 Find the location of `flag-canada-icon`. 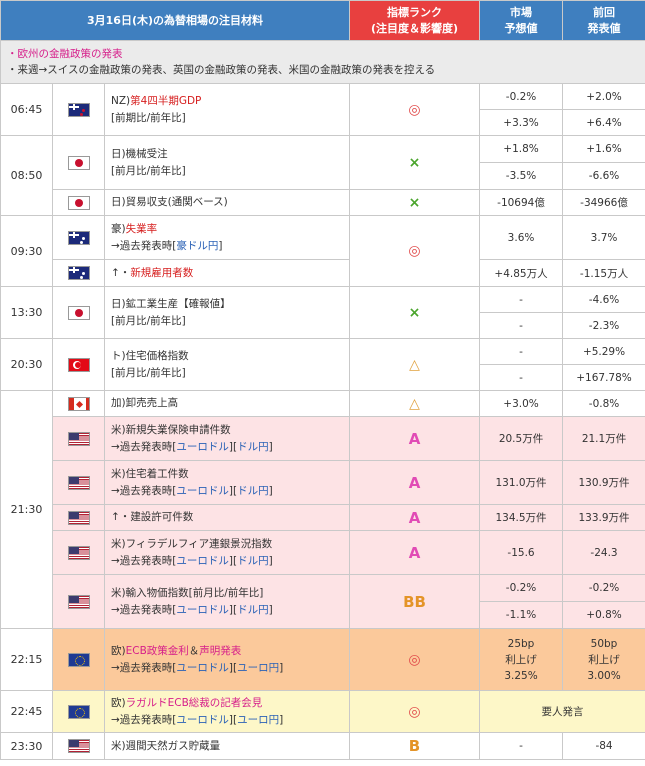

flag-canada-icon is located at coordinates (78, 403).